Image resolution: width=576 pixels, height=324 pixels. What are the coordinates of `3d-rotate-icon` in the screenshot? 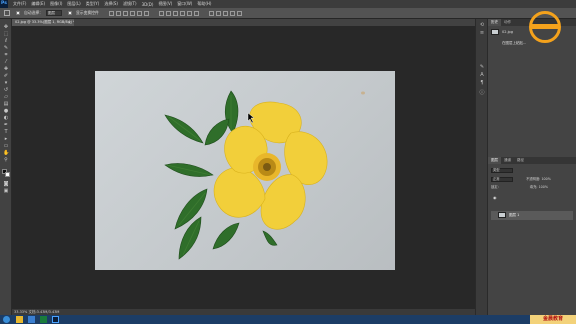 It's located at (211, 13).